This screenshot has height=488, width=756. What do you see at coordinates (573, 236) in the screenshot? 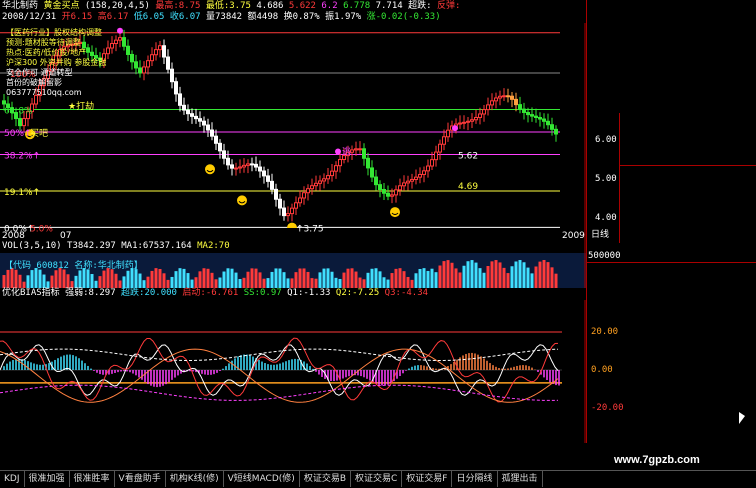
I see `x-axis-label: 2009` at bounding box center [573, 236].